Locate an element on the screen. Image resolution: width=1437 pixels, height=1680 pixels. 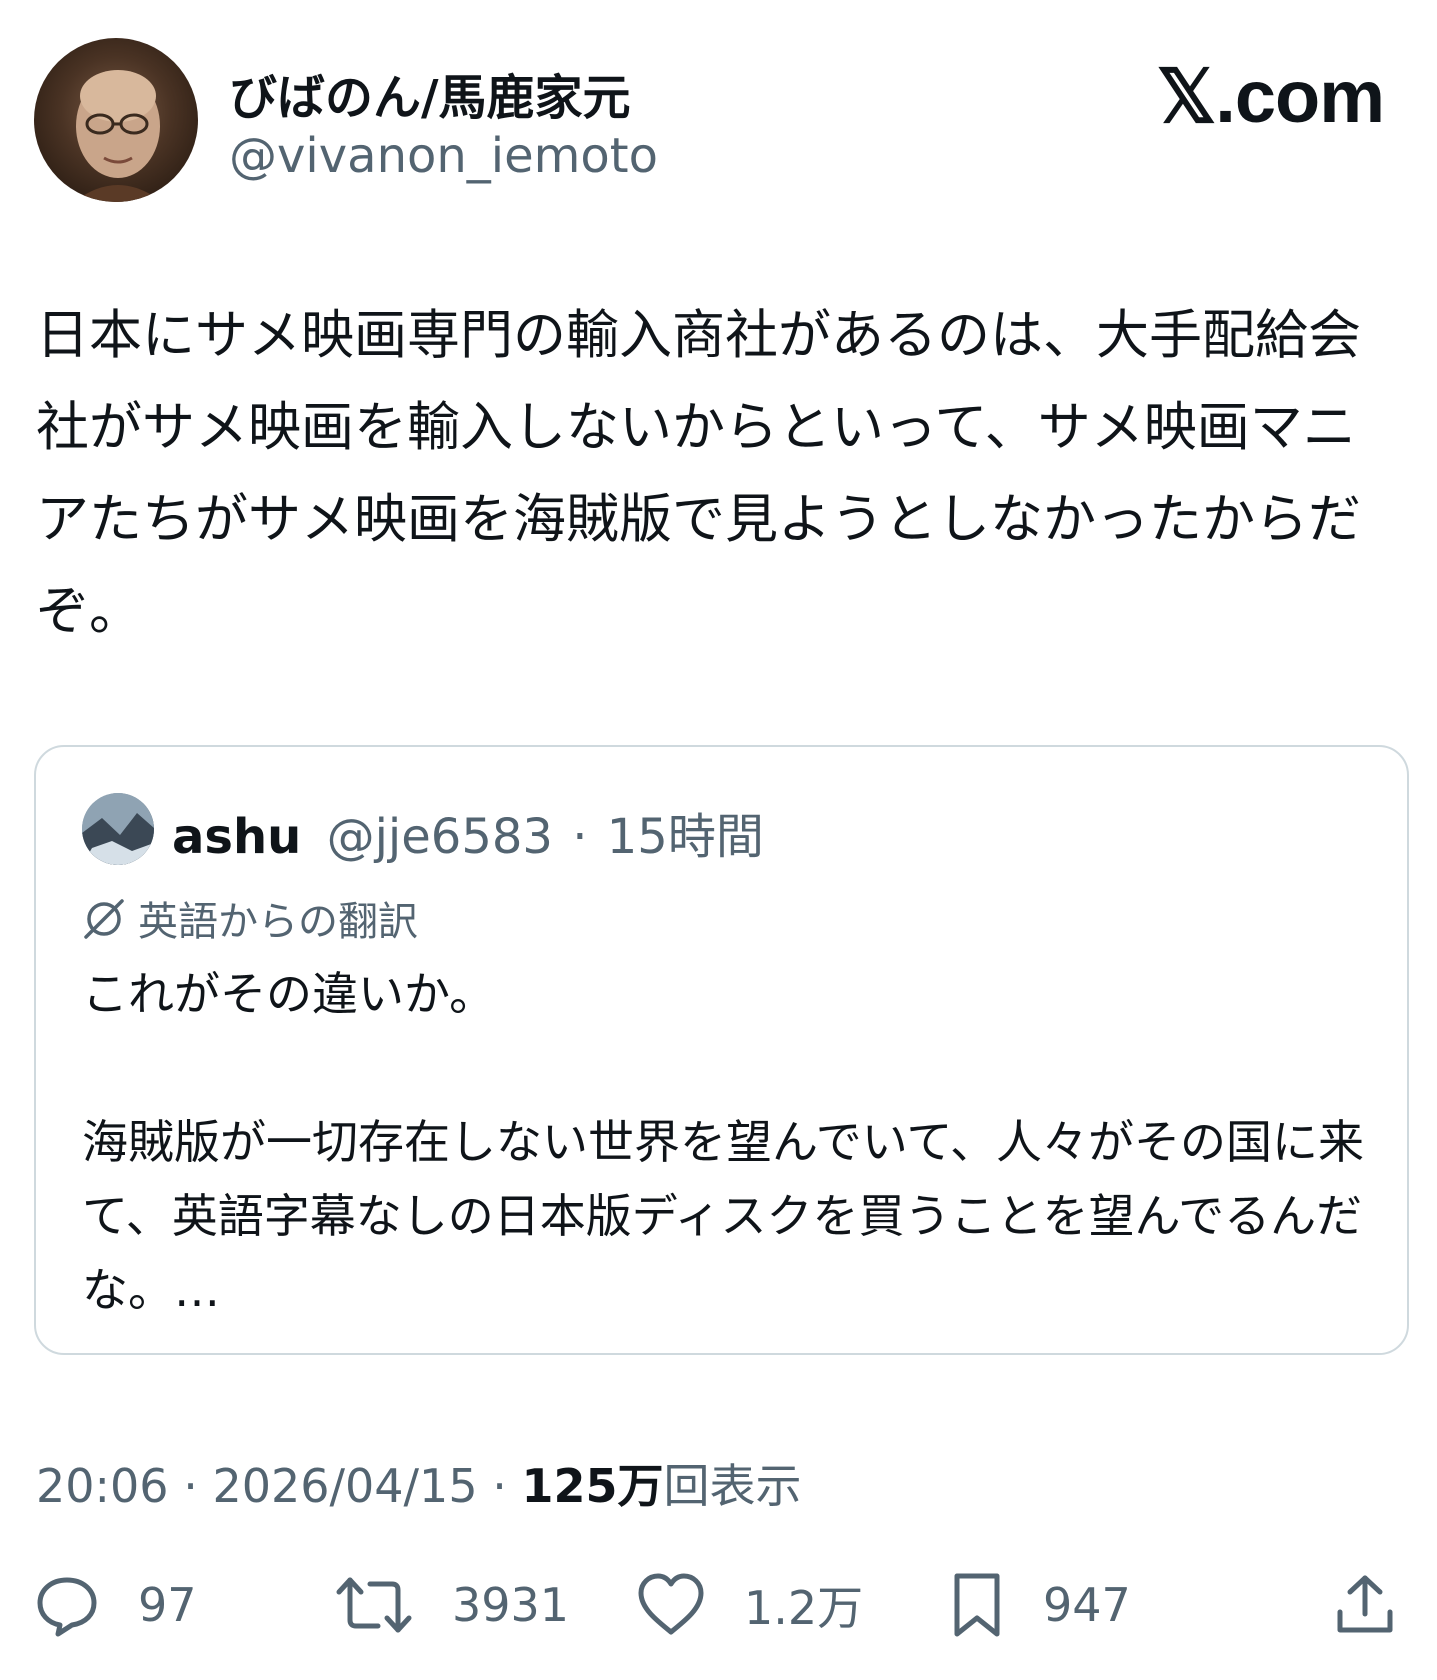
bookmark-button: 947 is located at coordinates (1040, 1605).